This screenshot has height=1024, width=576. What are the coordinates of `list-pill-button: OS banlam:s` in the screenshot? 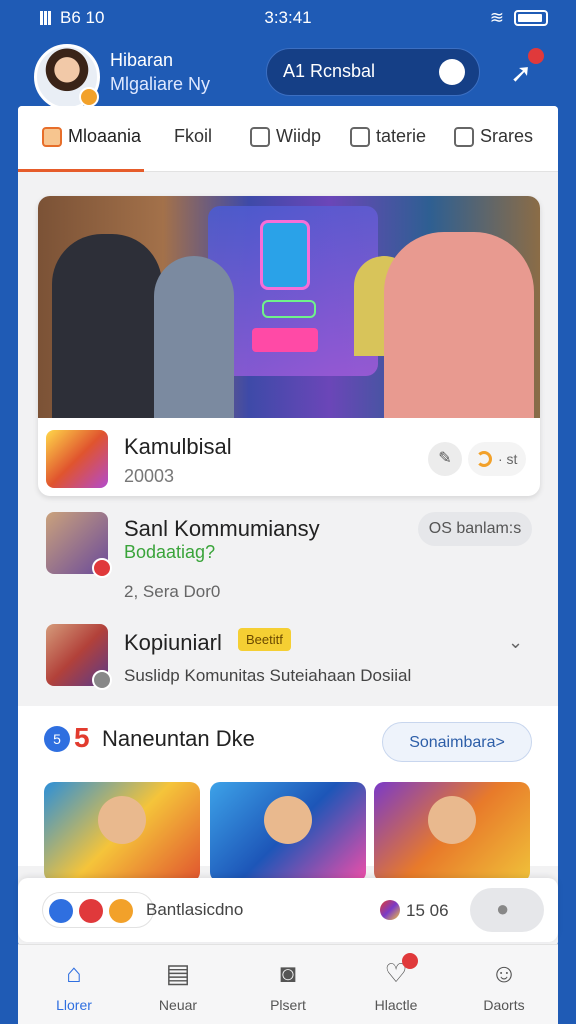 It's located at (475, 529).